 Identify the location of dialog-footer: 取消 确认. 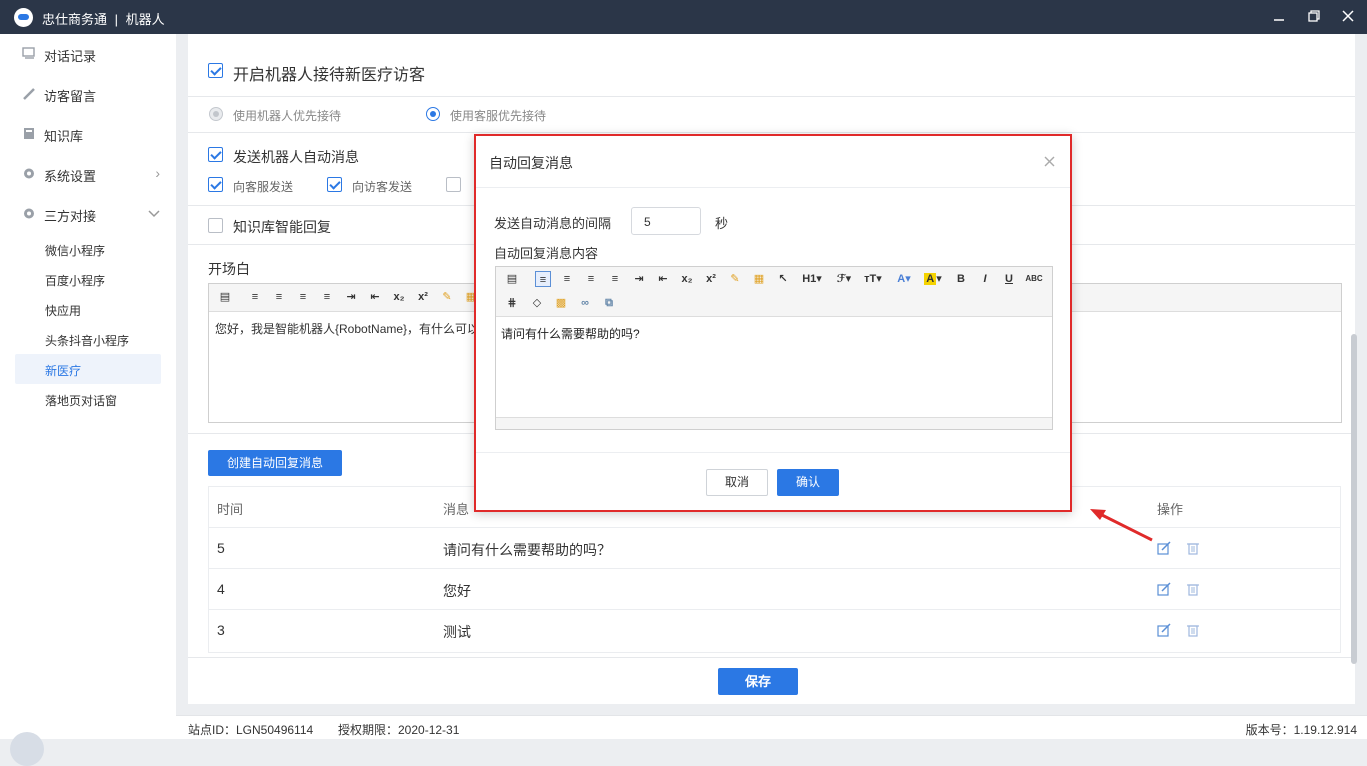
(773, 481).